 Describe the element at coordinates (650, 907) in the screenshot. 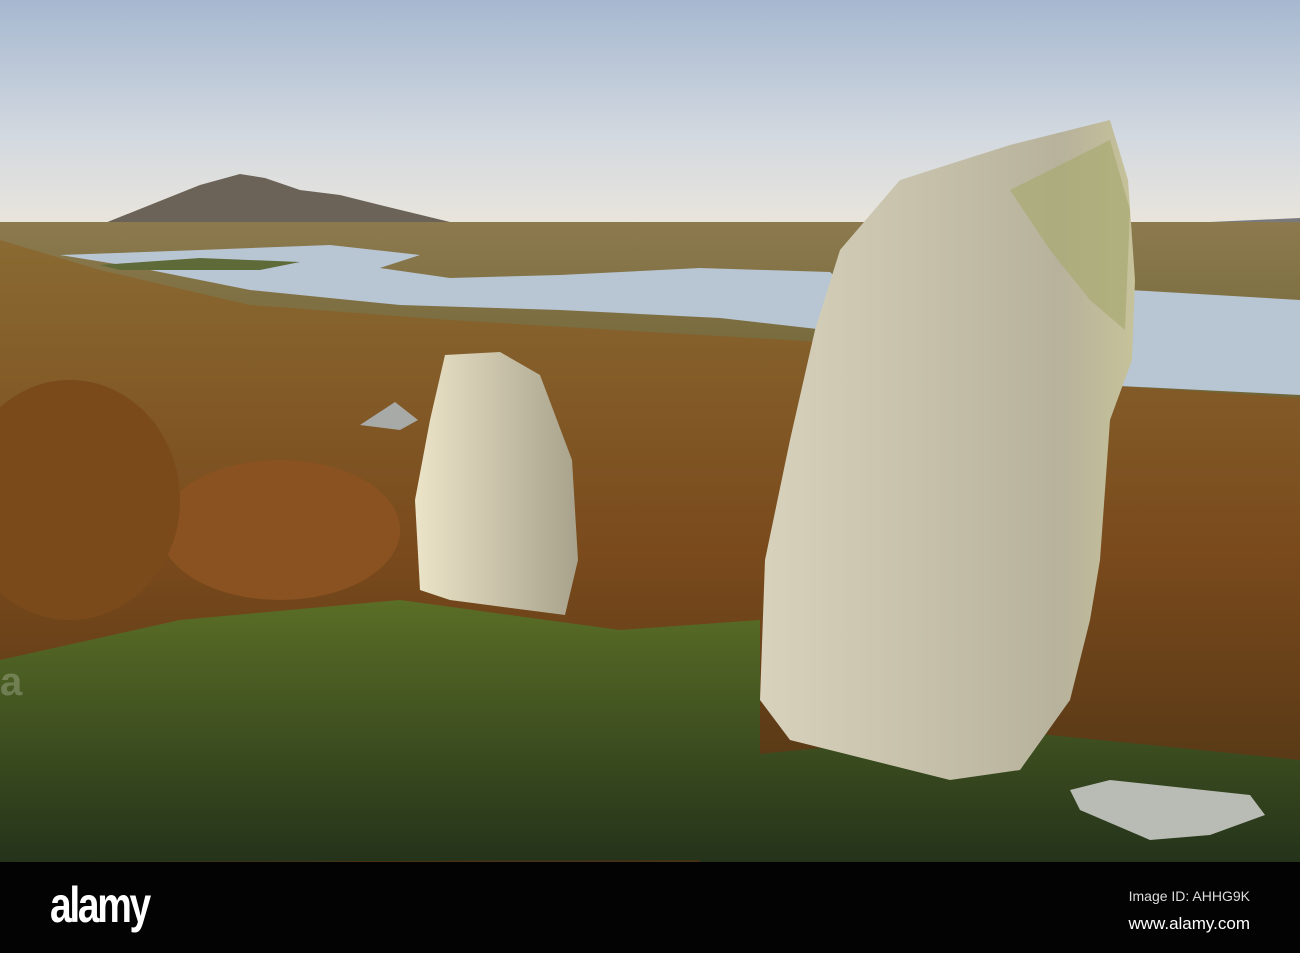

I see `watermark-bar: alamy Image ID: AHHG9K www.alamy.com` at that location.